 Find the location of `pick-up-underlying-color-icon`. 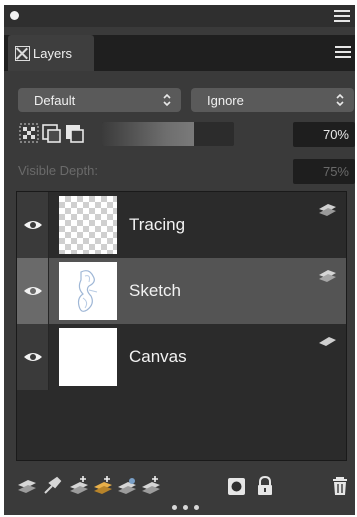

pick-up-underlying-color-icon is located at coordinates (51, 133).